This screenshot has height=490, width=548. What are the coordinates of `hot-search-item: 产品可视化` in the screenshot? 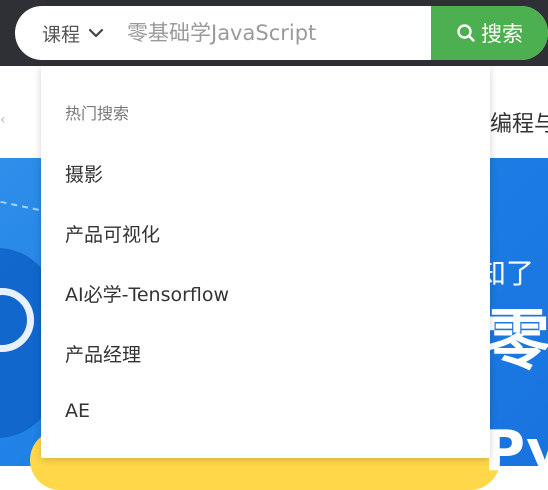 It's located at (112, 233).